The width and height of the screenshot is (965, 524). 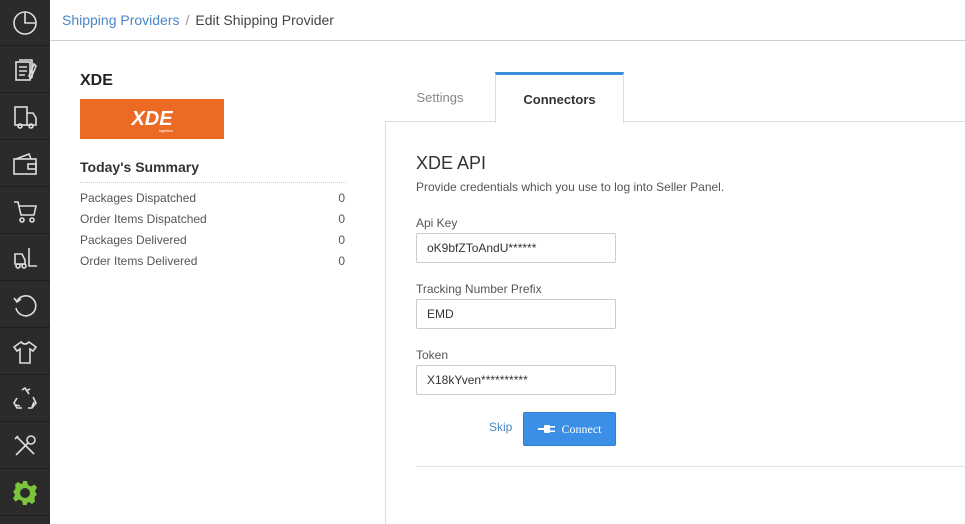 I want to click on sidebar-item-settings, so click(x=25, y=493).